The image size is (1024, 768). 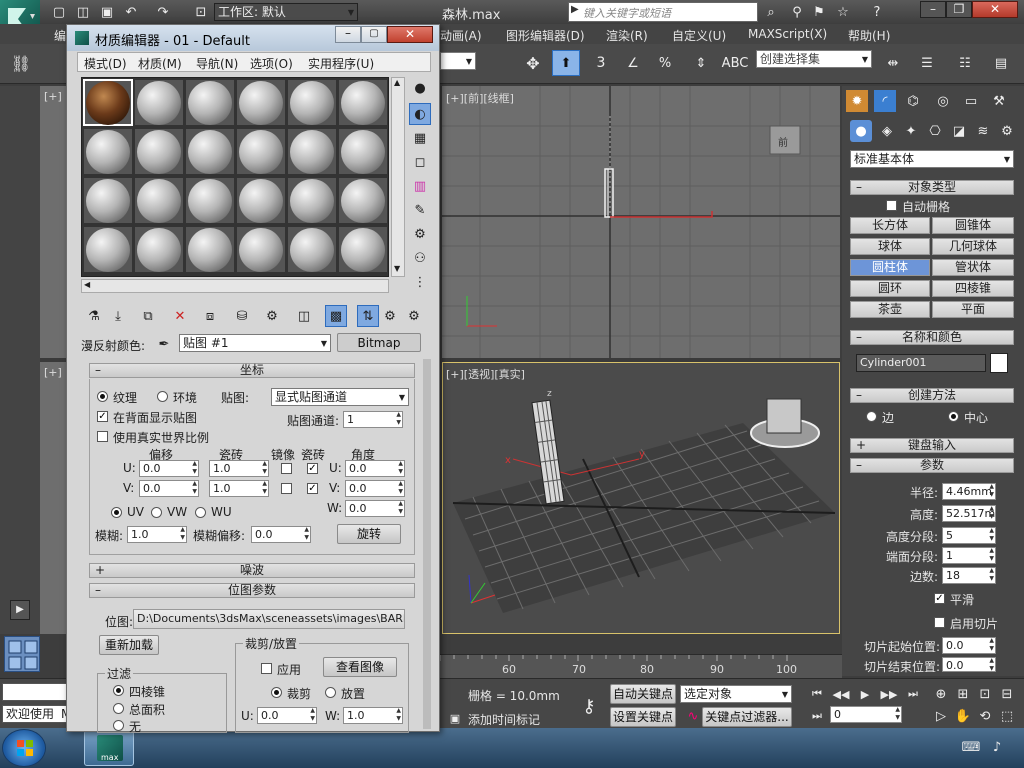 What do you see at coordinates (286, 488) in the screenshot?
I see `v-mirror-checkbox` at bounding box center [286, 488].